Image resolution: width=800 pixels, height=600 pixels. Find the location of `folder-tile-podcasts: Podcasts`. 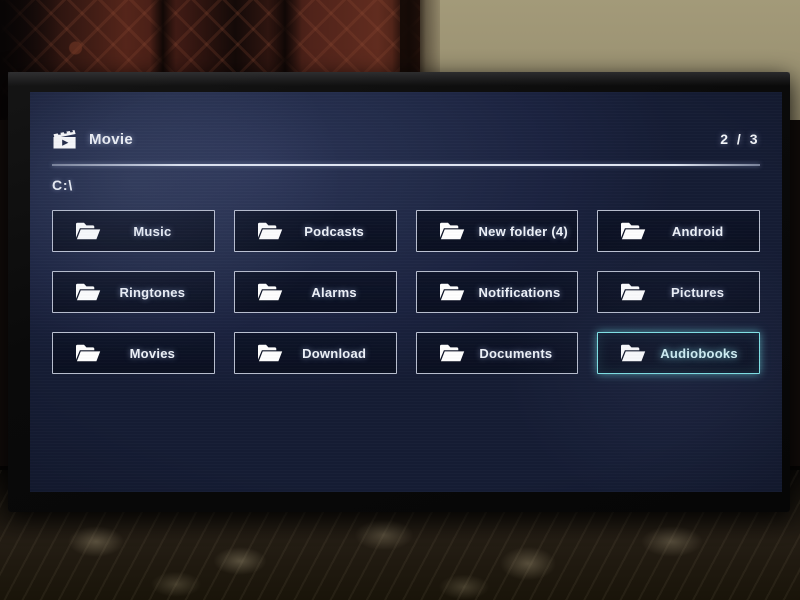

folder-tile-podcasts: Podcasts is located at coordinates (315, 231).